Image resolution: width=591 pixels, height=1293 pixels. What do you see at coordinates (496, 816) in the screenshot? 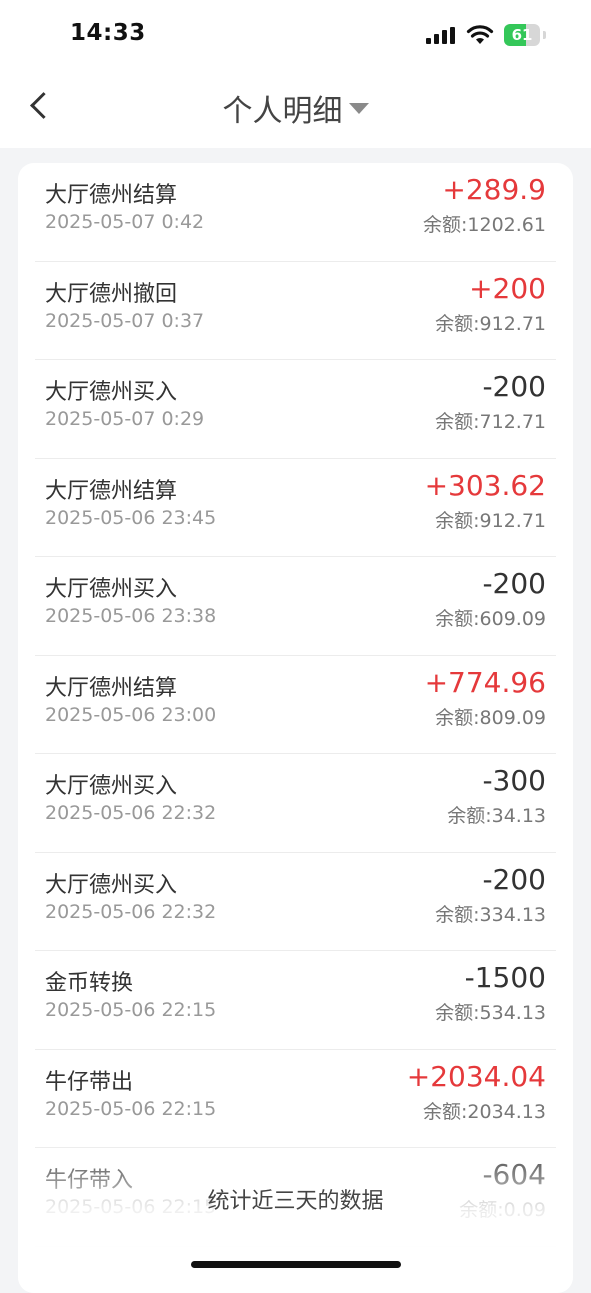
I see `transaction-balance: 余额:34.13` at bounding box center [496, 816].